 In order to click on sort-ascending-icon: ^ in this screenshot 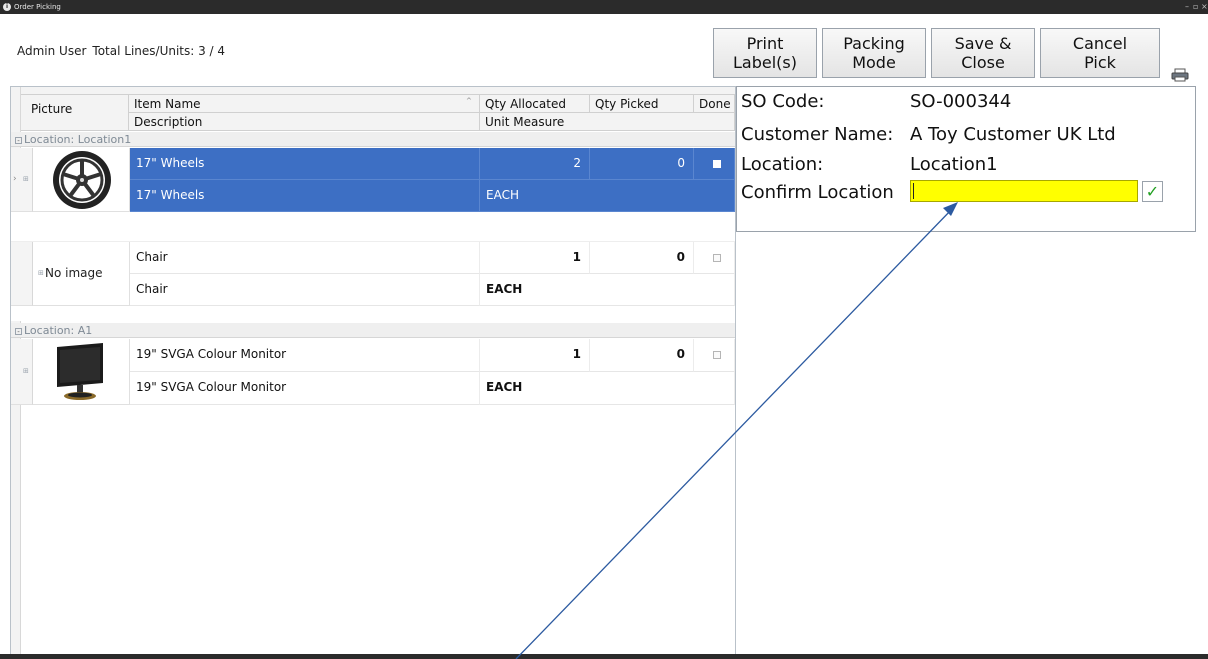, I will do `click(469, 101)`.